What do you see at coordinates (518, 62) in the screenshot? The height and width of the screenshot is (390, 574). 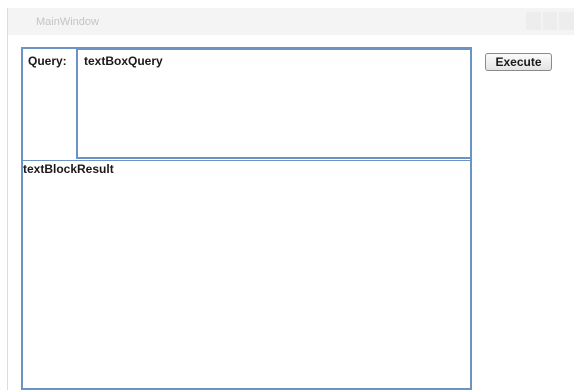 I see `execute-button: Execute` at bounding box center [518, 62].